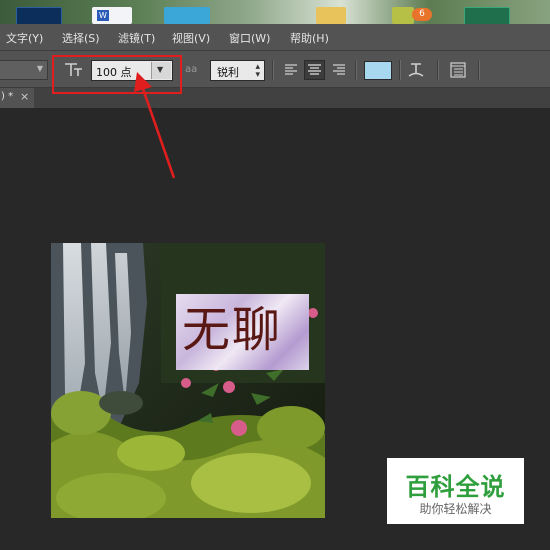 This screenshot has height=550, width=550. I want to click on package-desktop-icon, so click(403, 15).